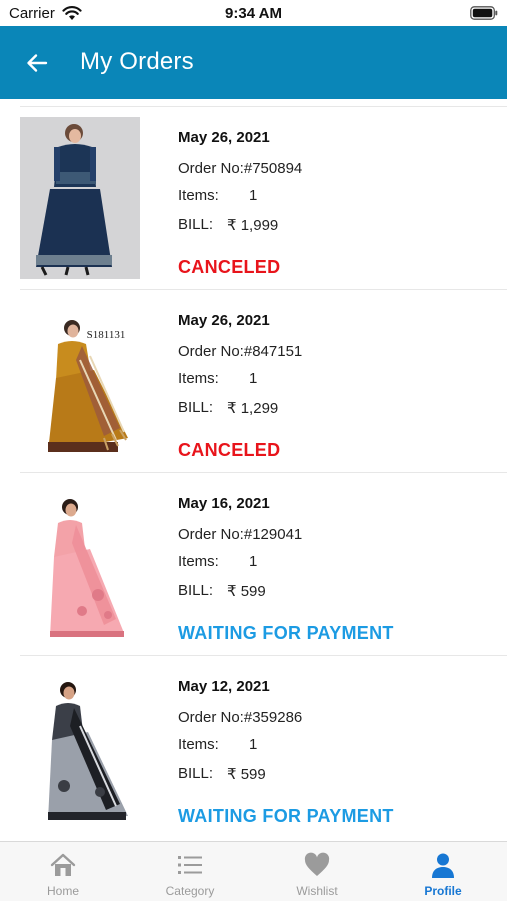 The height and width of the screenshot is (901, 507). I want to click on bill-amount: ₹ 1,299, so click(253, 408).